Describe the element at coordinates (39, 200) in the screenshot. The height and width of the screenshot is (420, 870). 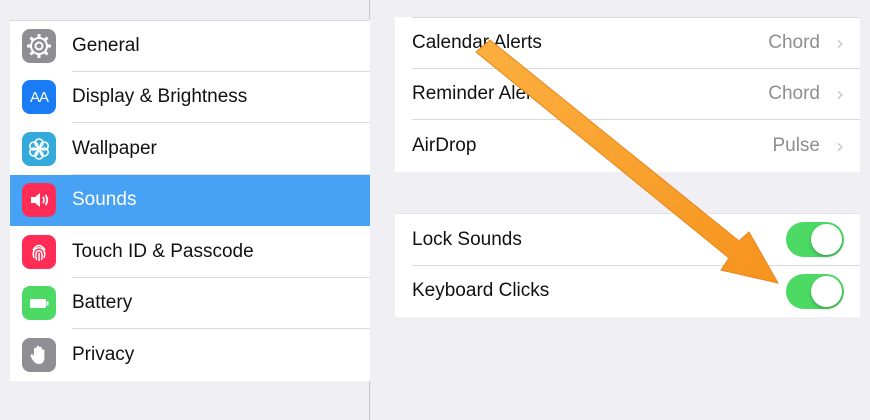
I see `speaker-icon` at that location.